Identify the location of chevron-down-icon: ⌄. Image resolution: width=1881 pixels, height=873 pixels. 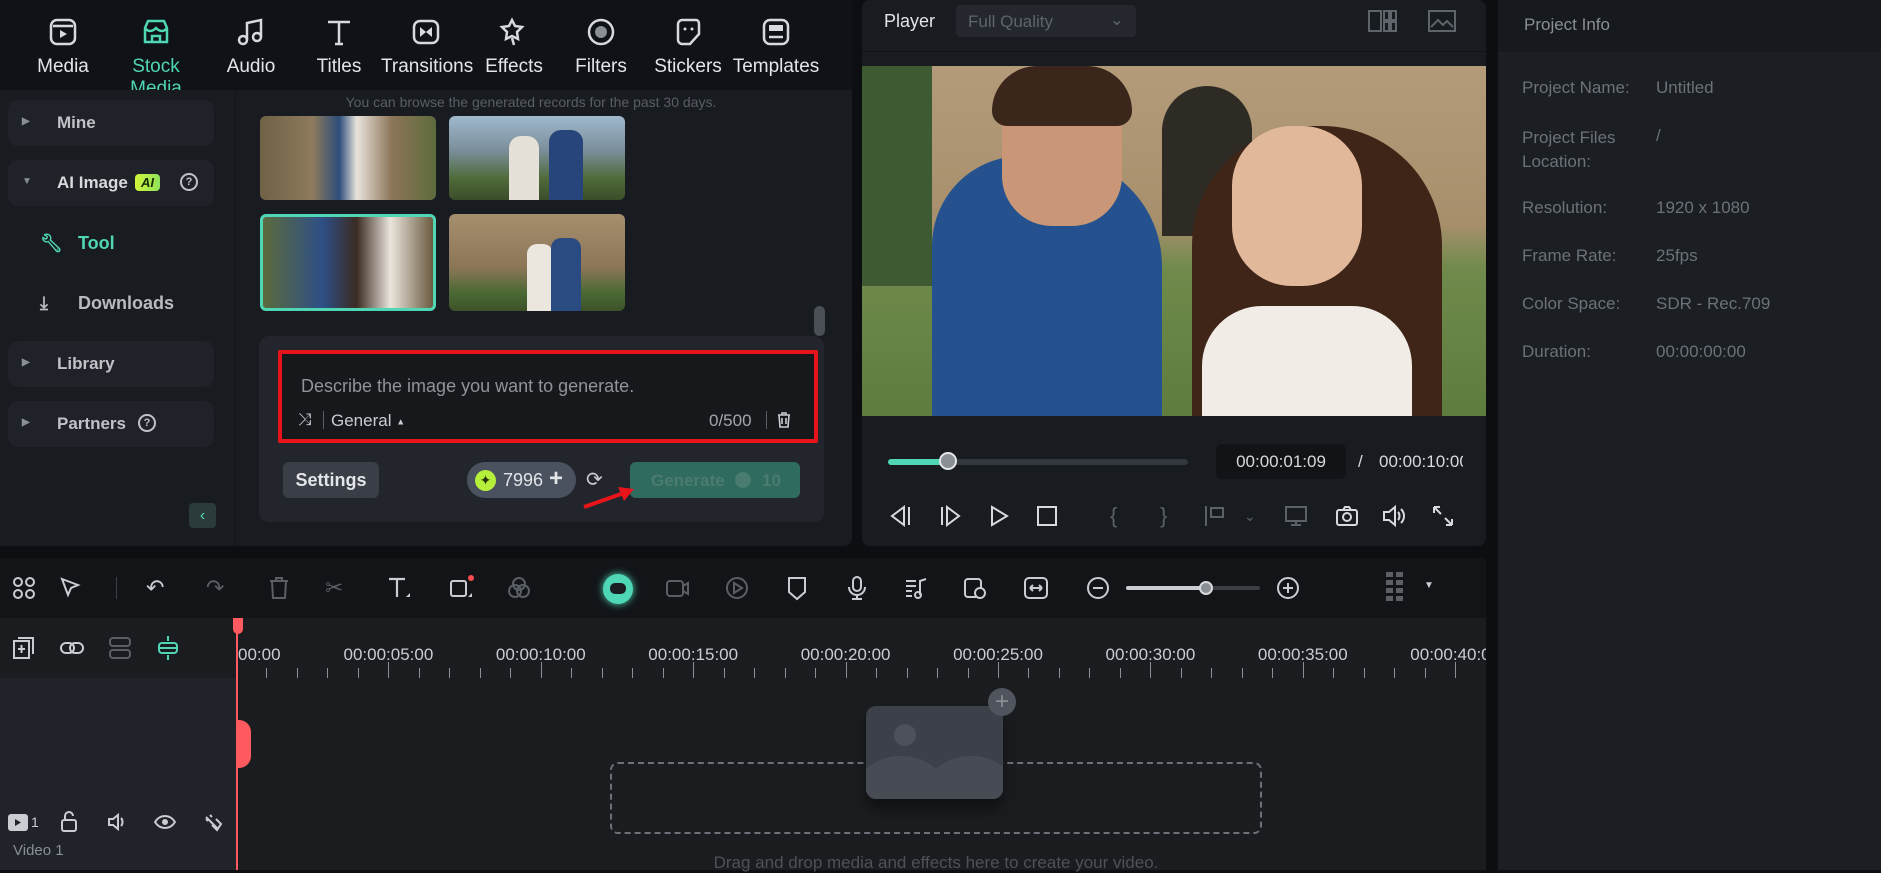
(1257, 521).